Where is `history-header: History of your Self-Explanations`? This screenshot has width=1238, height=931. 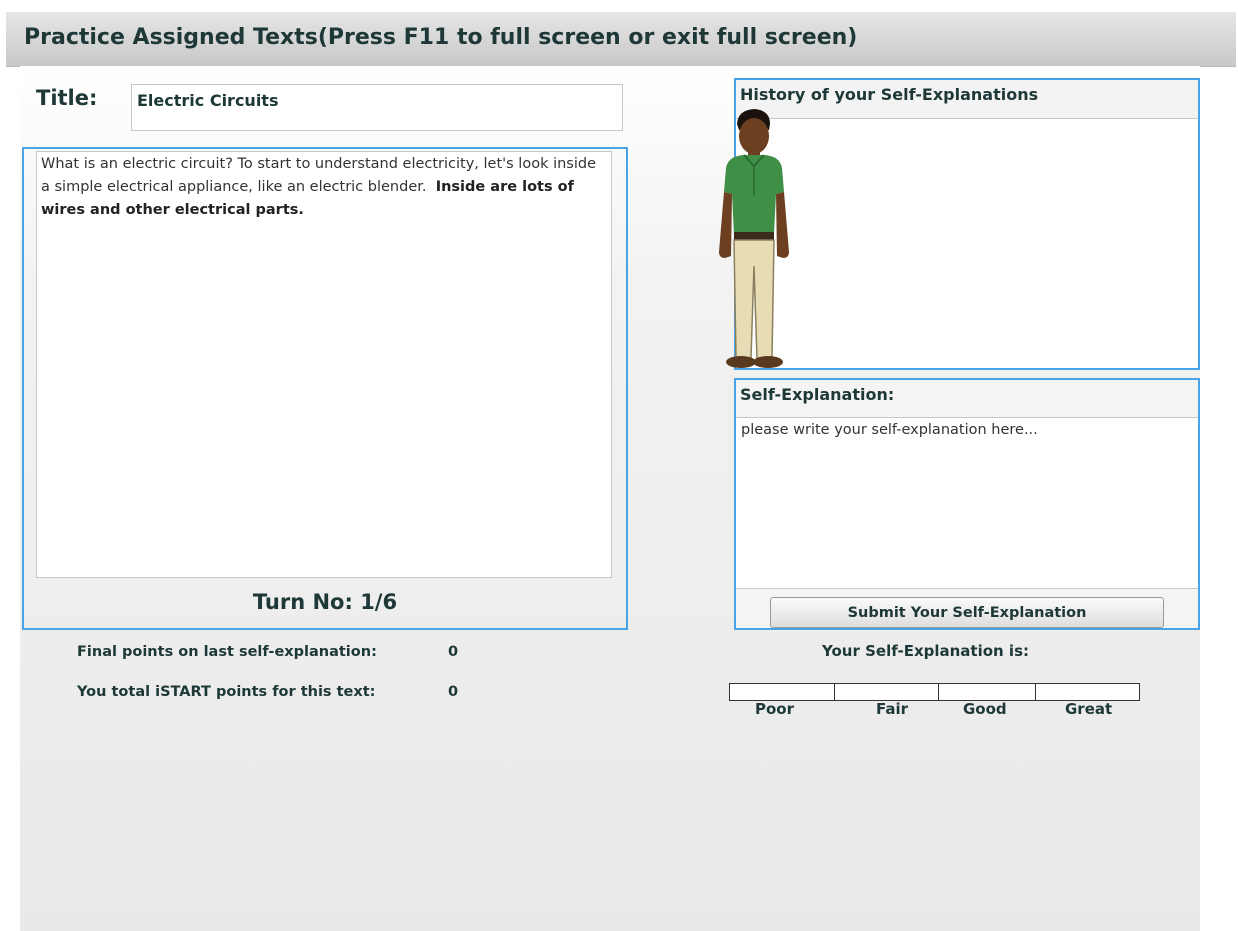
history-header: History of your Self-Explanations is located at coordinates (967, 99).